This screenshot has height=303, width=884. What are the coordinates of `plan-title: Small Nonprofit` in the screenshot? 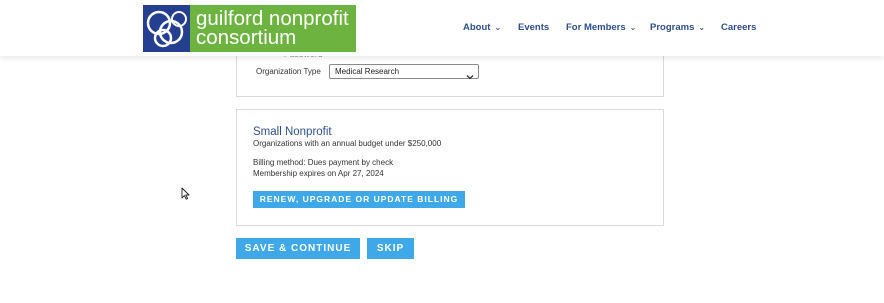 It's located at (292, 132).